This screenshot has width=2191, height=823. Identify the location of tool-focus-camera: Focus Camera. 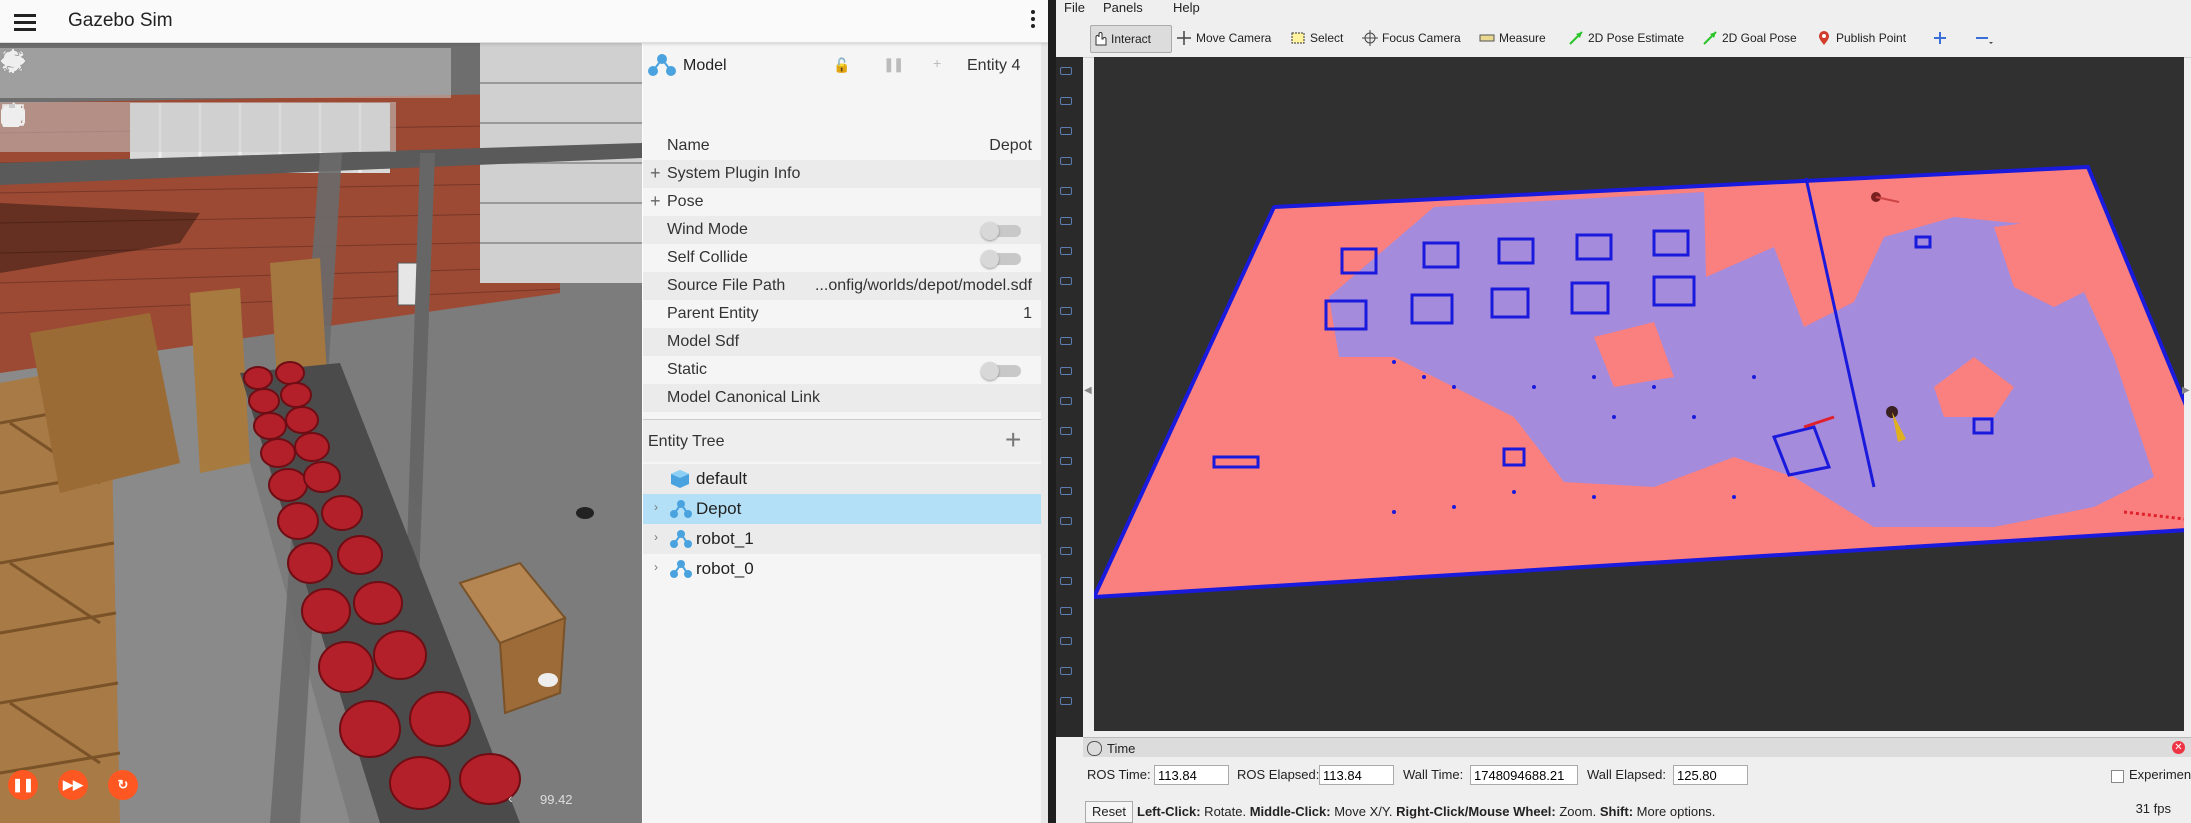
(1411, 38).